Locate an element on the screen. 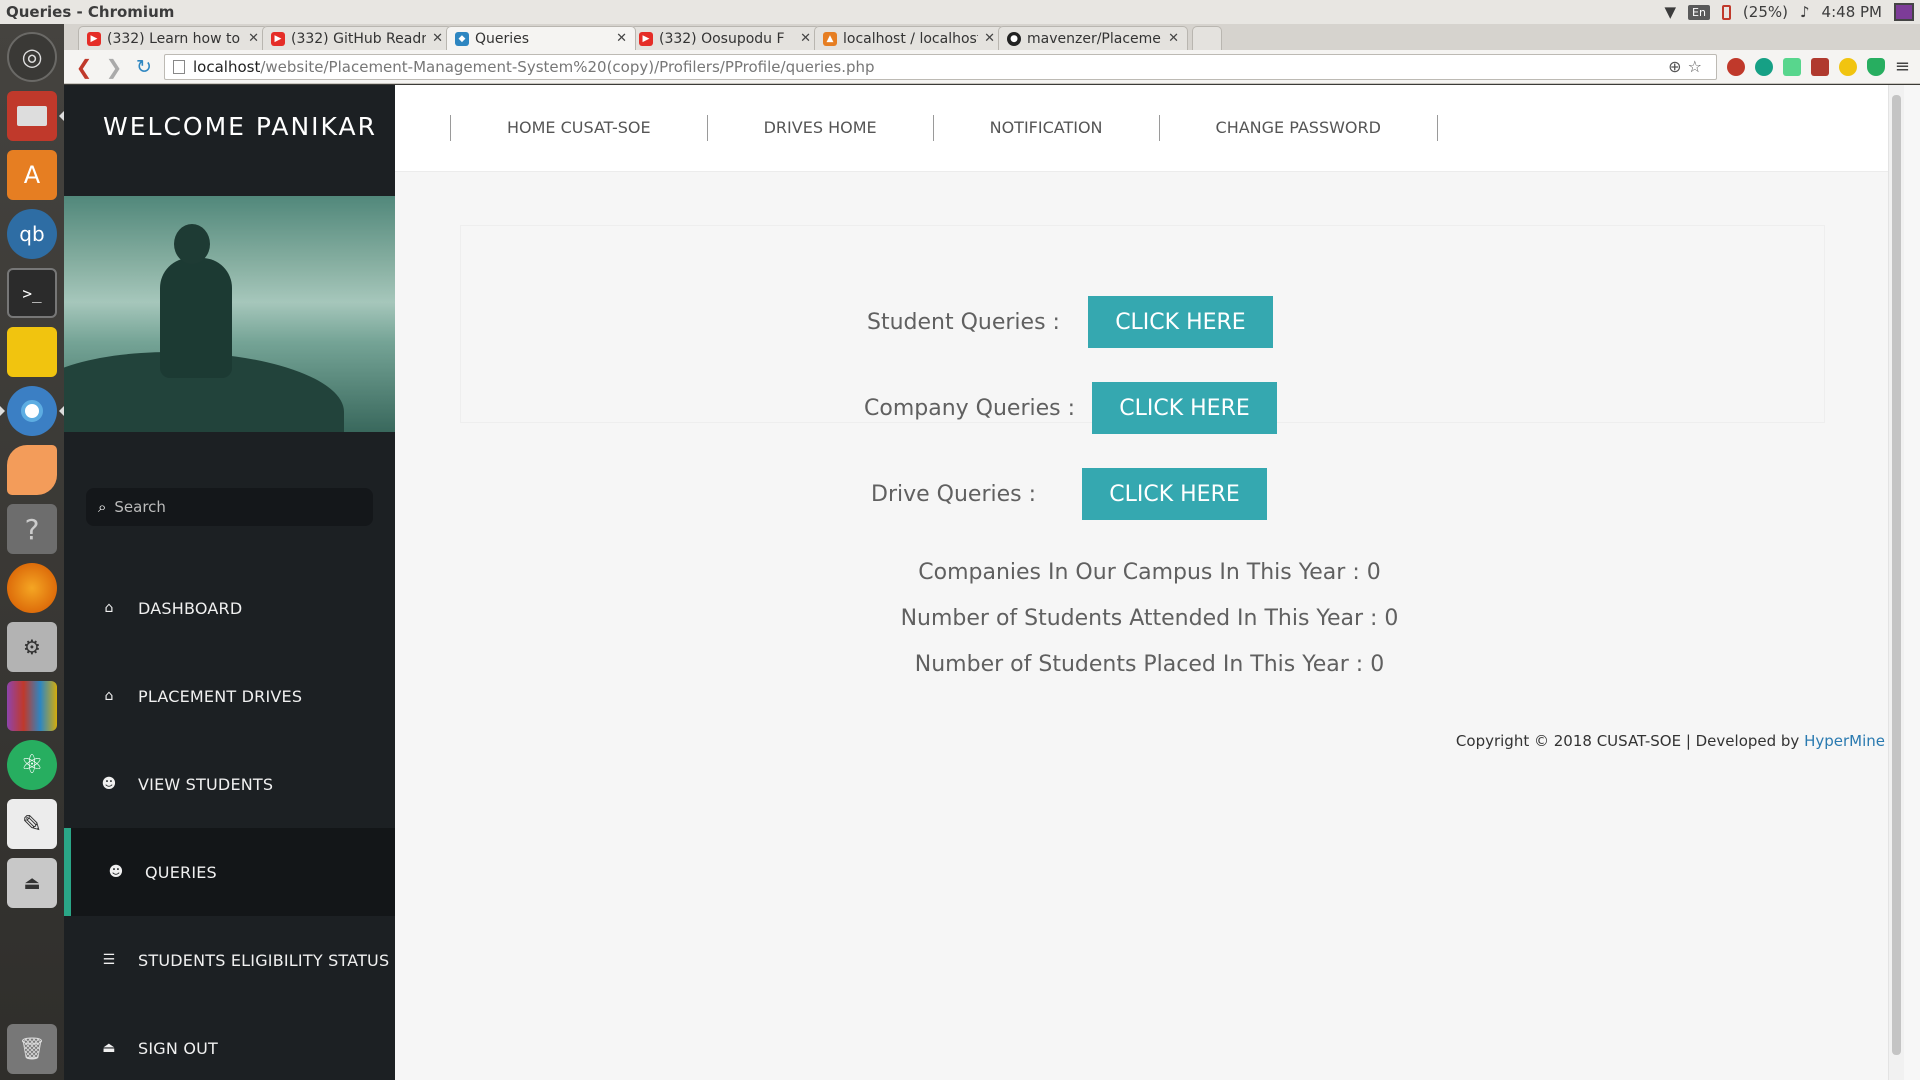 The image size is (1920, 1080). new-tab-button is located at coordinates (1207, 38).